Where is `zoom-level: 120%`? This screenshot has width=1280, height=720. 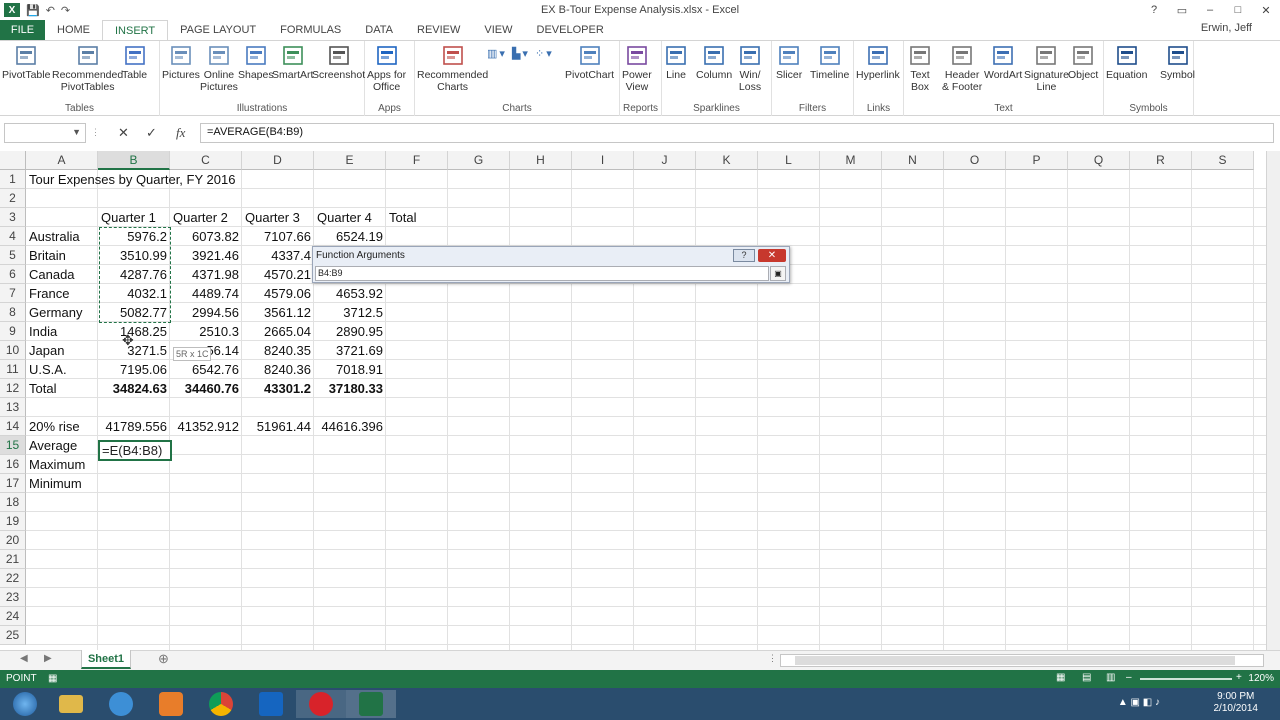 zoom-level: 120% is located at coordinates (1261, 678).